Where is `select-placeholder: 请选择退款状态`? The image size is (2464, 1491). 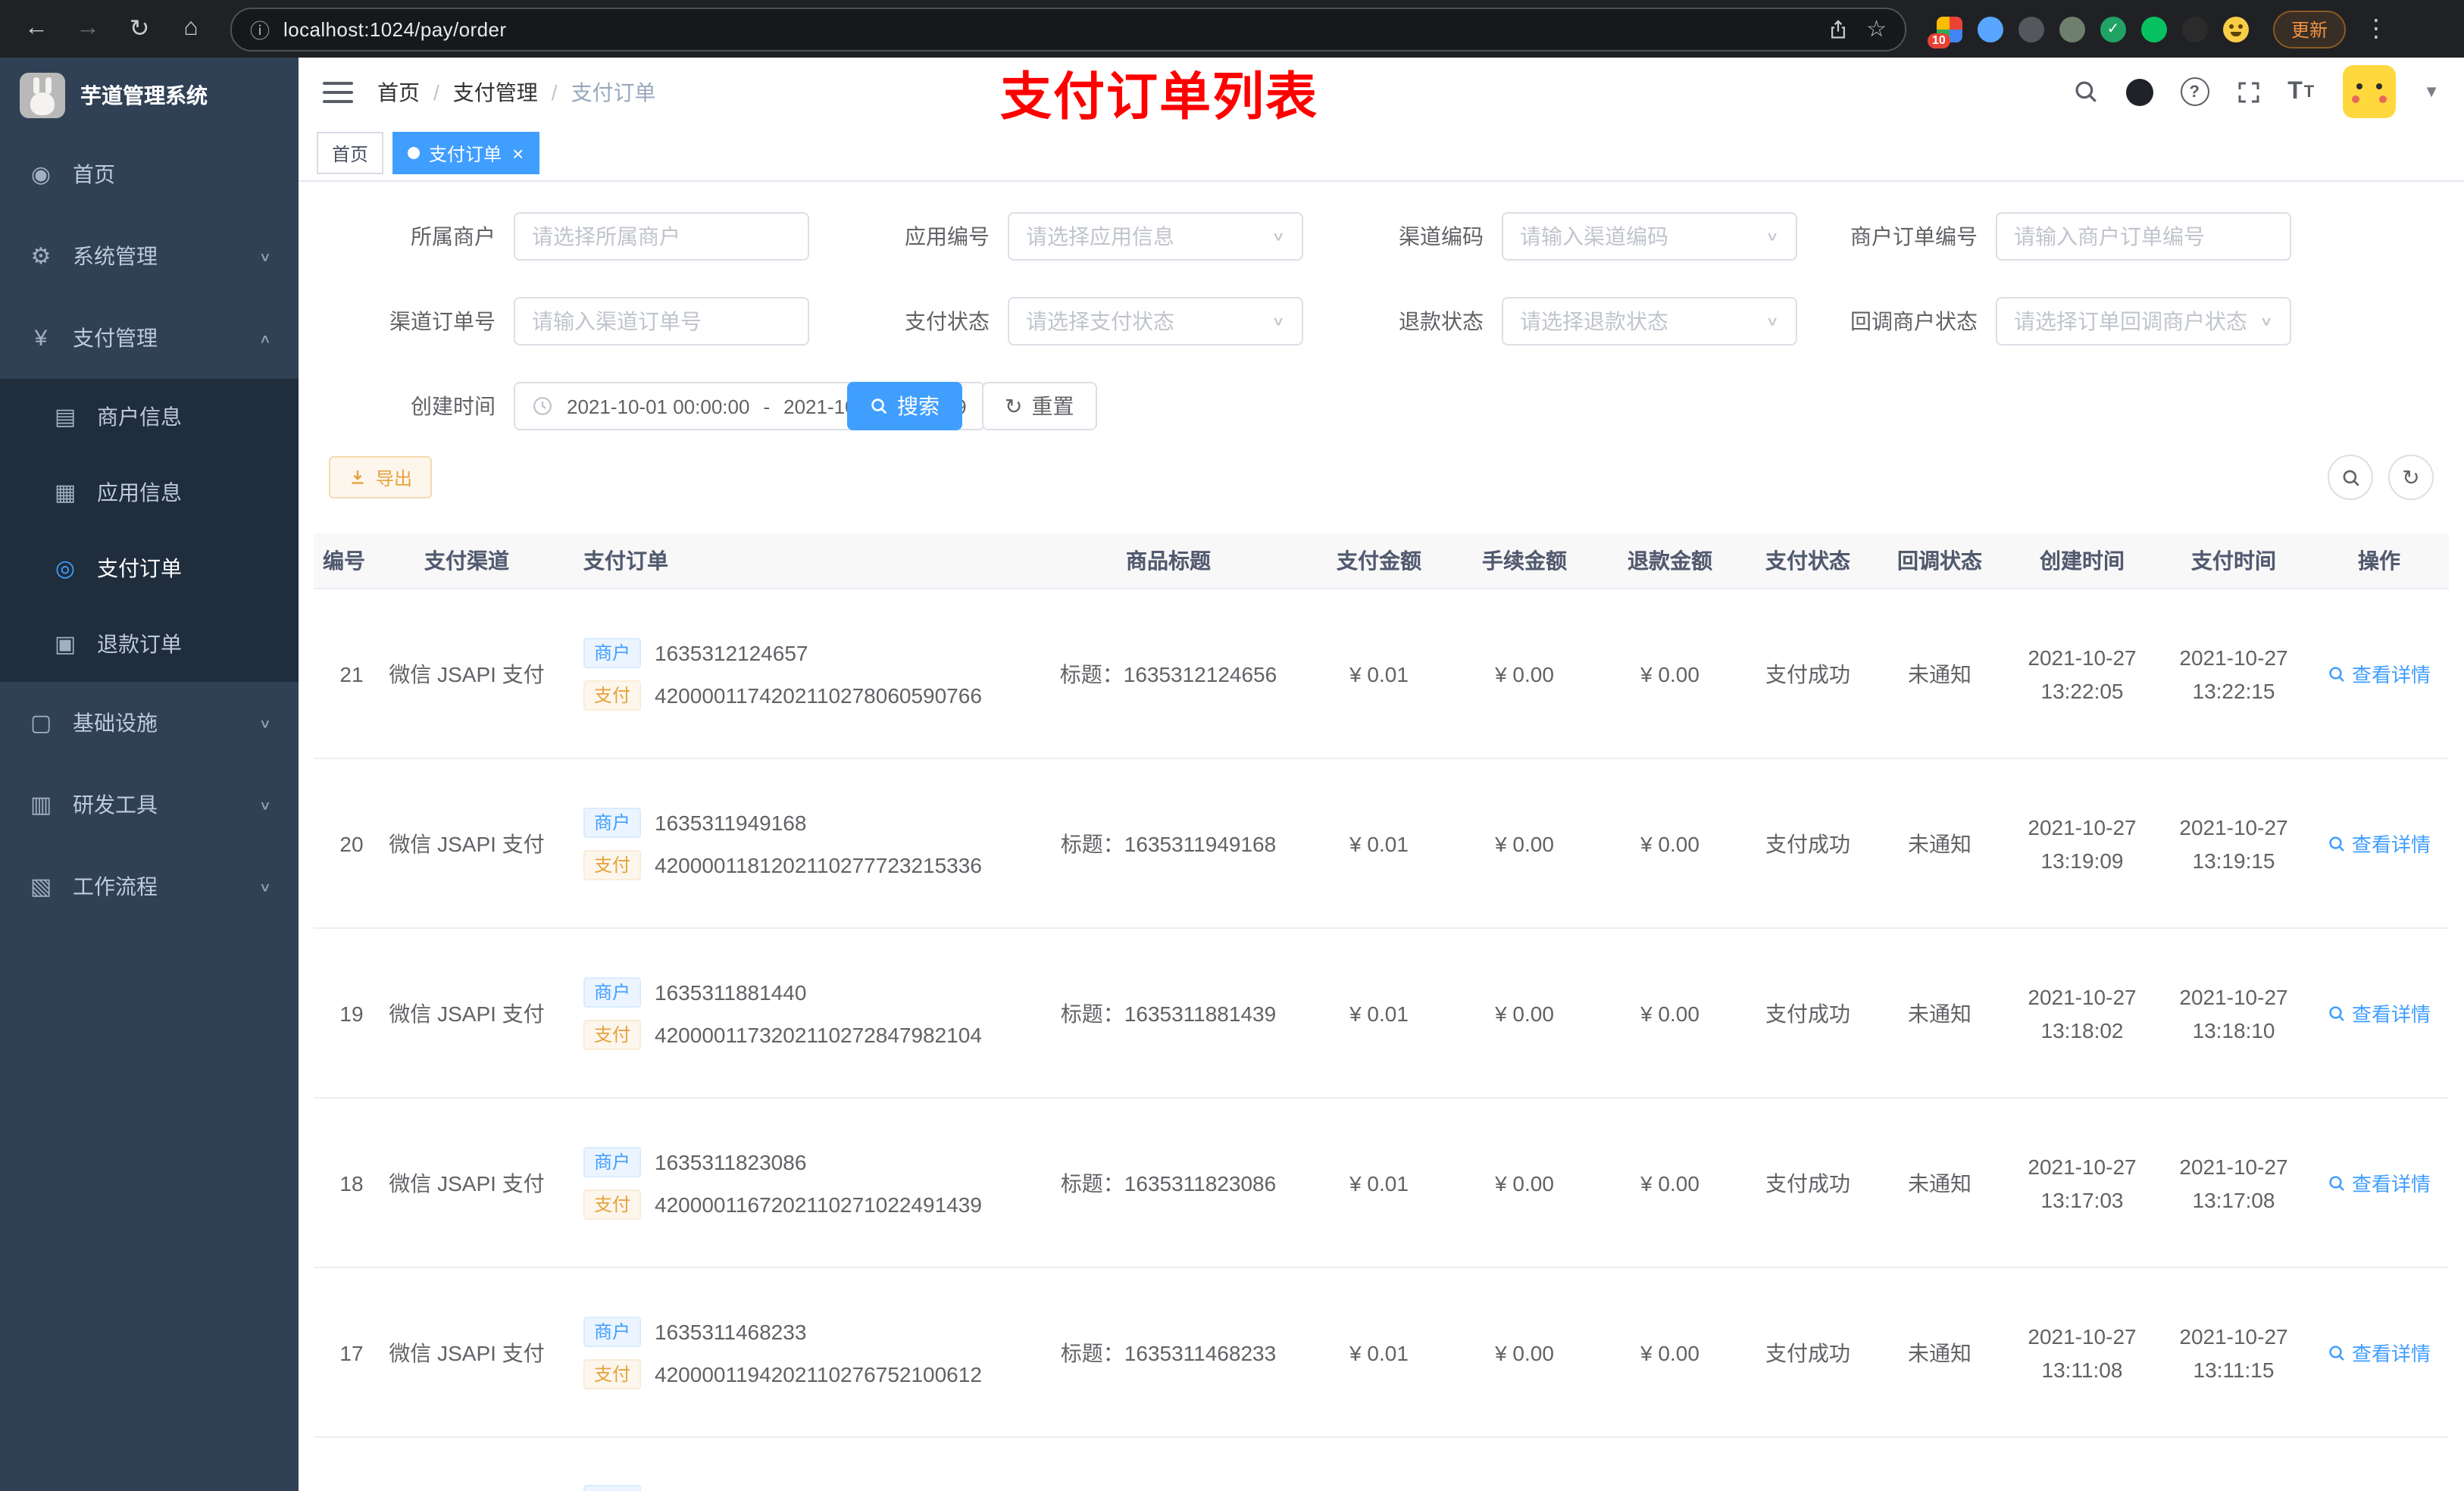
select-placeholder: 请选择退款状态 is located at coordinates (1594, 321).